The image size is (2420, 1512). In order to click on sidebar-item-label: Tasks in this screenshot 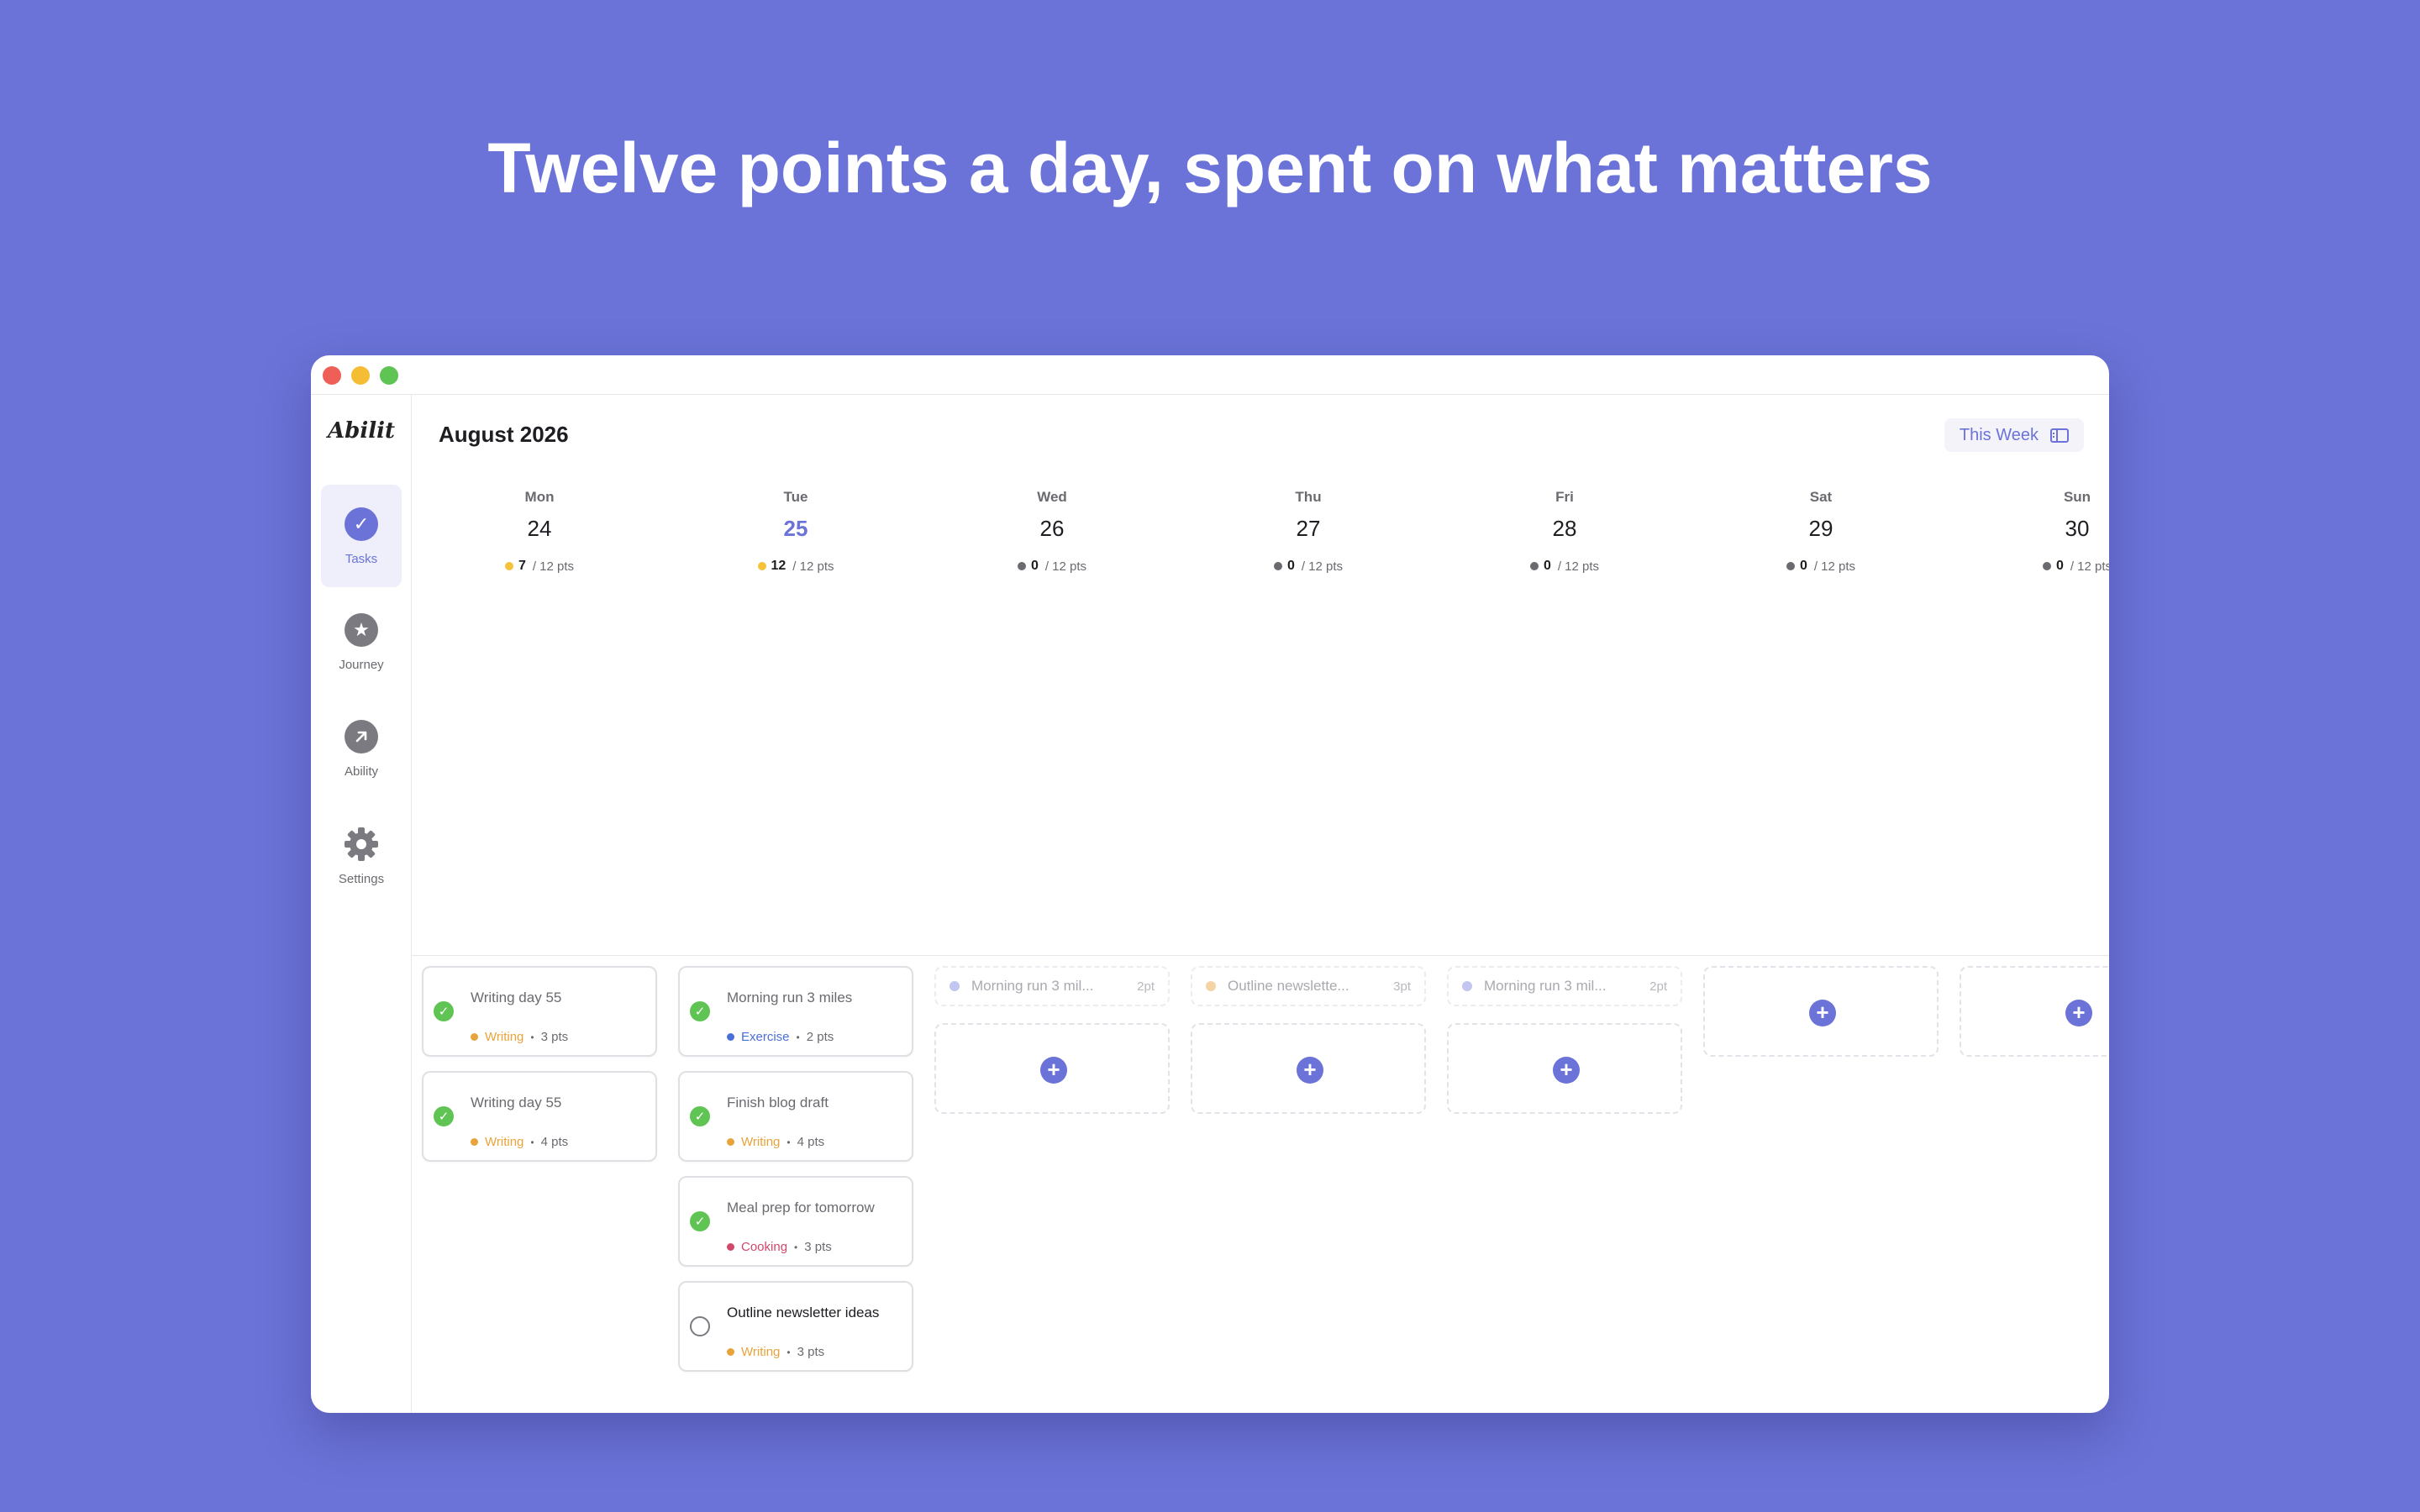, I will do `click(361, 559)`.